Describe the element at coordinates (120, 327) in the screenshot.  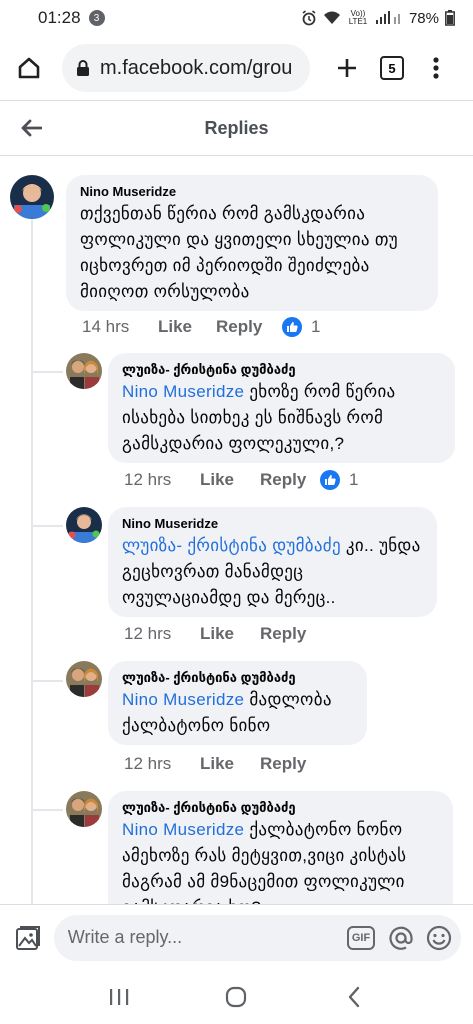
I see `comment-time: 14 hrs` at that location.